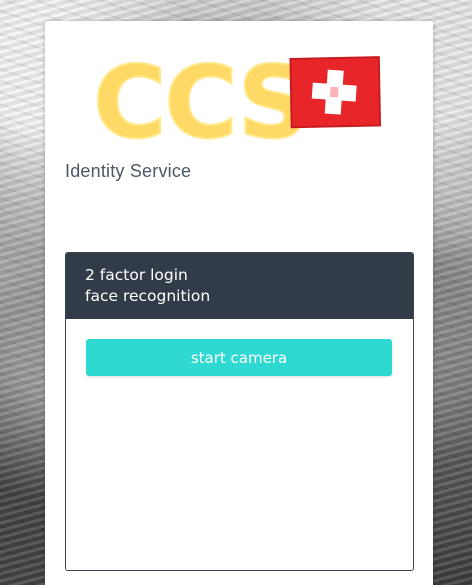  I want to click on start-camera-button: start camera, so click(239, 357).